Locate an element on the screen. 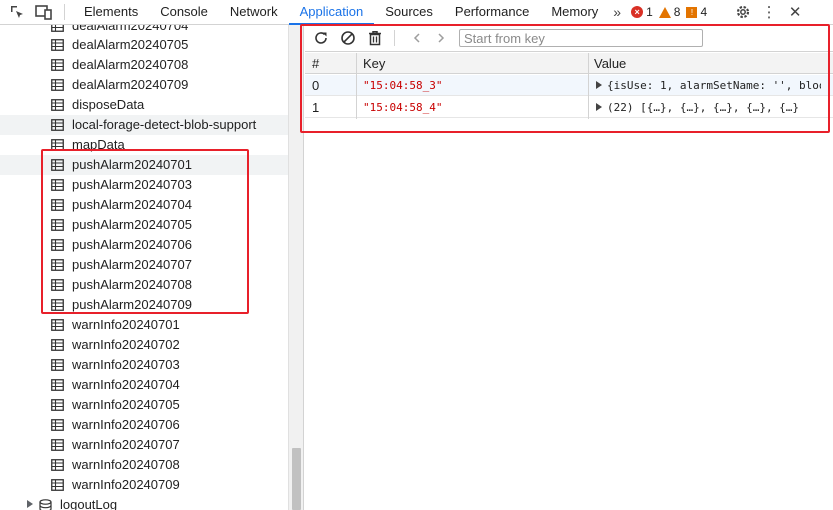 The image size is (833, 510). error-count: 1 is located at coordinates (649, 12).